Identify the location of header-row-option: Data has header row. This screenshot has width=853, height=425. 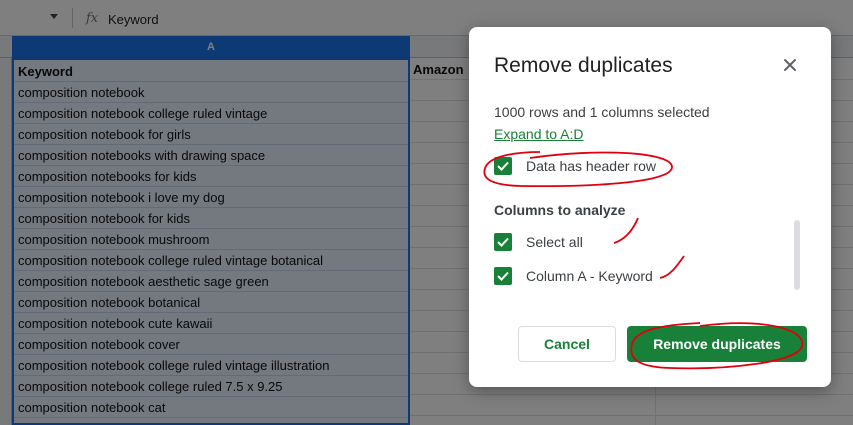
(575, 166).